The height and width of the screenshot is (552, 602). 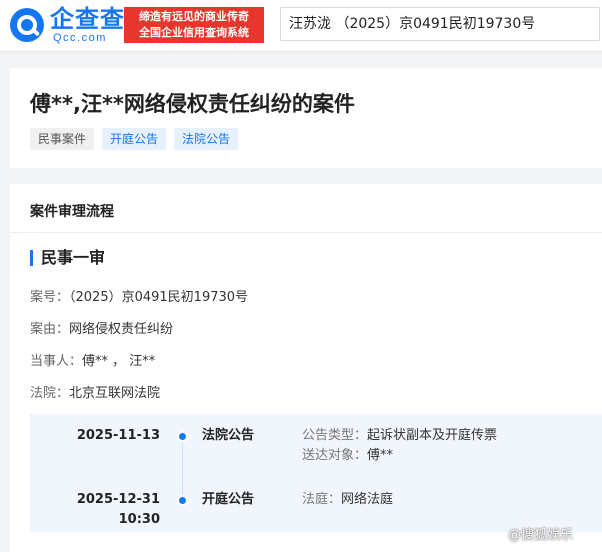 I want to click on logo-text: 企查查, so click(x=87, y=19).